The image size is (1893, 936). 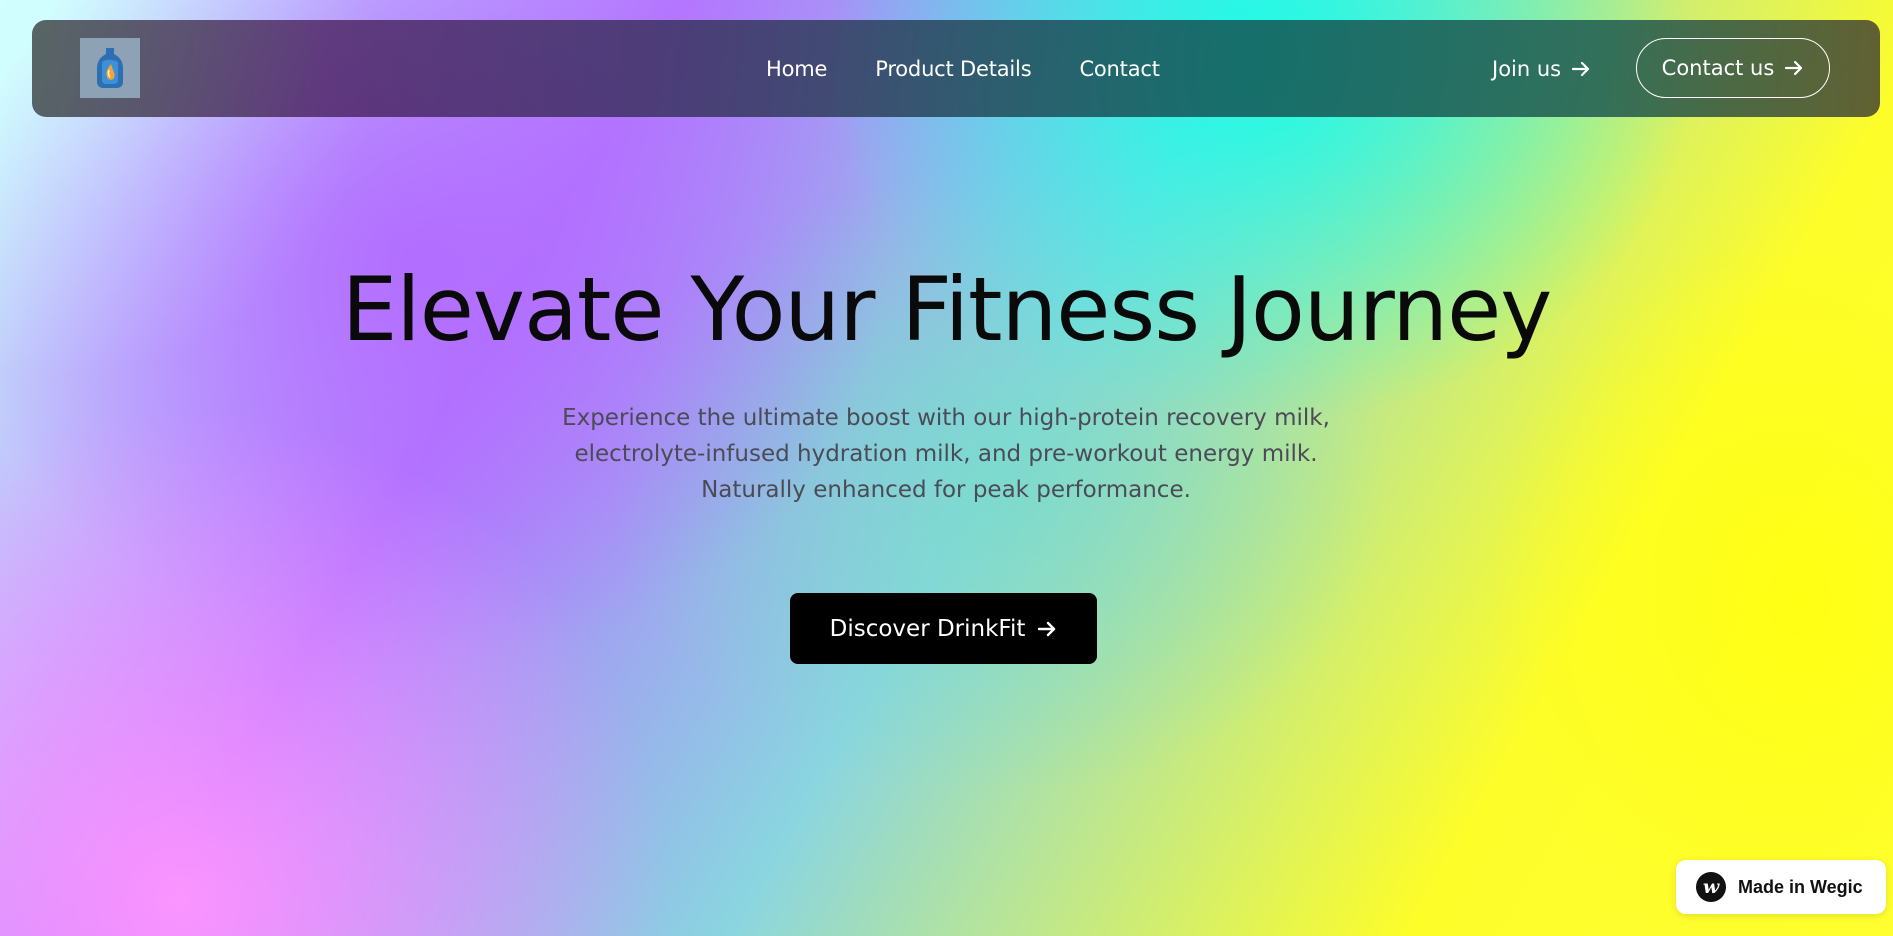 I want to click on join-us-link: Join us, so click(x=1541, y=68).